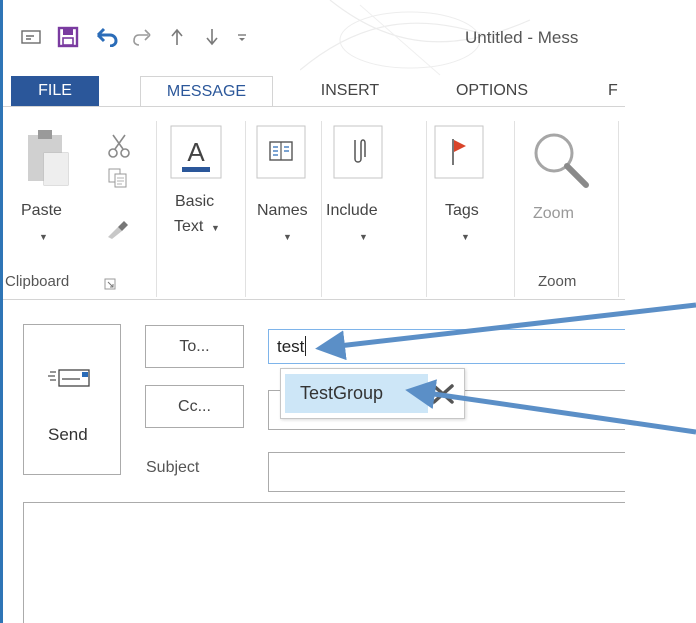  What do you see at coordinates (616, 91) in the screenshot?
I see `tab-format: F` at bounding box center [616, 91].